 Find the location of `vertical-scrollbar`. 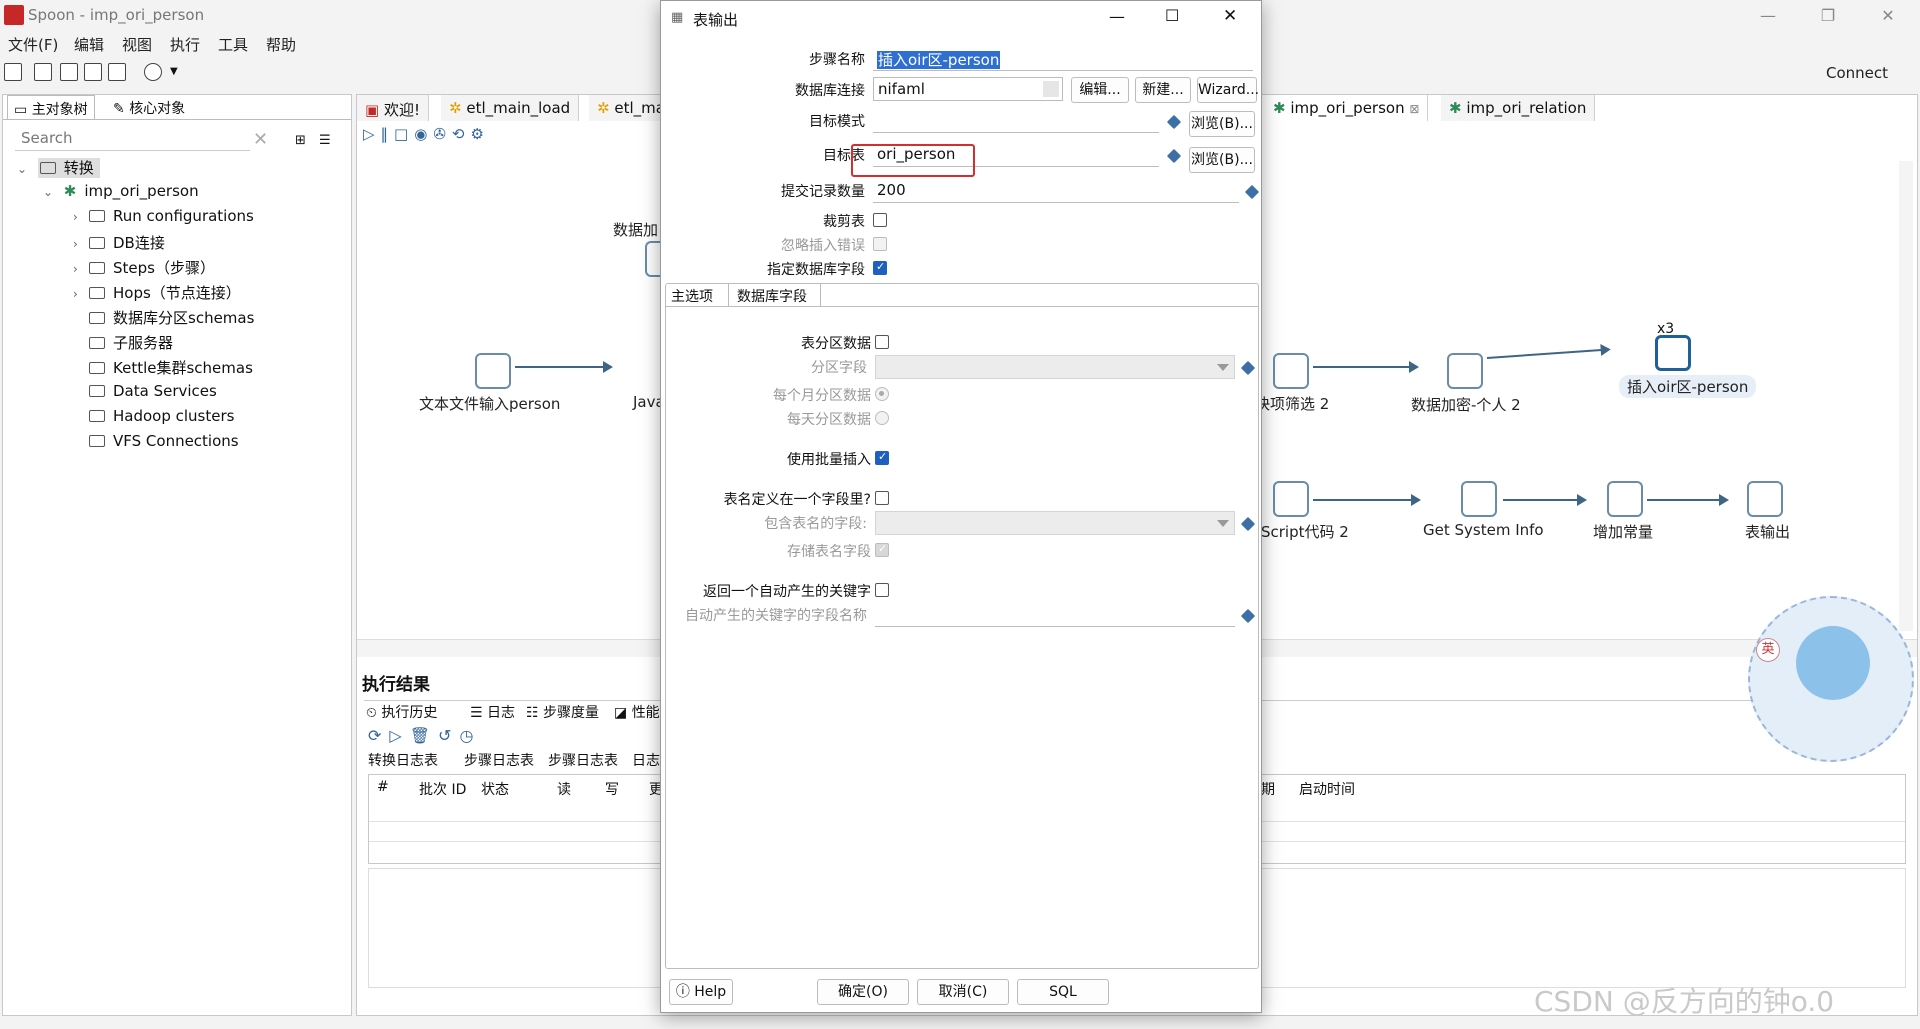

vertical-scrollbar is located at coordinates (1906, 396).